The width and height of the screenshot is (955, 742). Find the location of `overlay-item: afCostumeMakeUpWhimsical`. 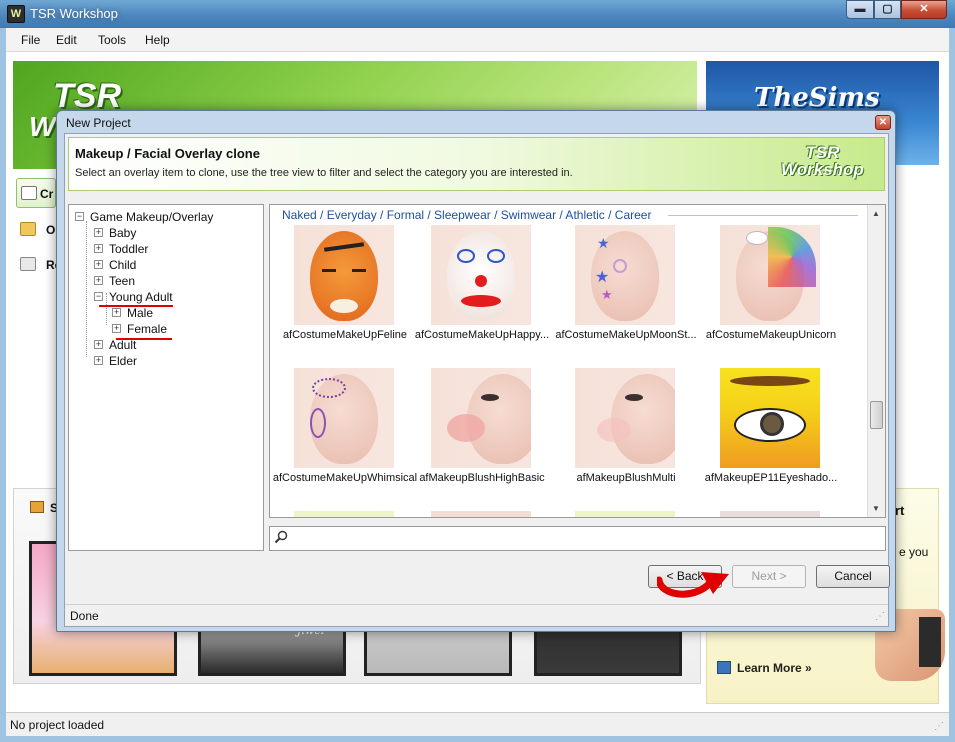

overlay-item: afCostumeMakeUpWhimsical is located at coordinates (345, 428).